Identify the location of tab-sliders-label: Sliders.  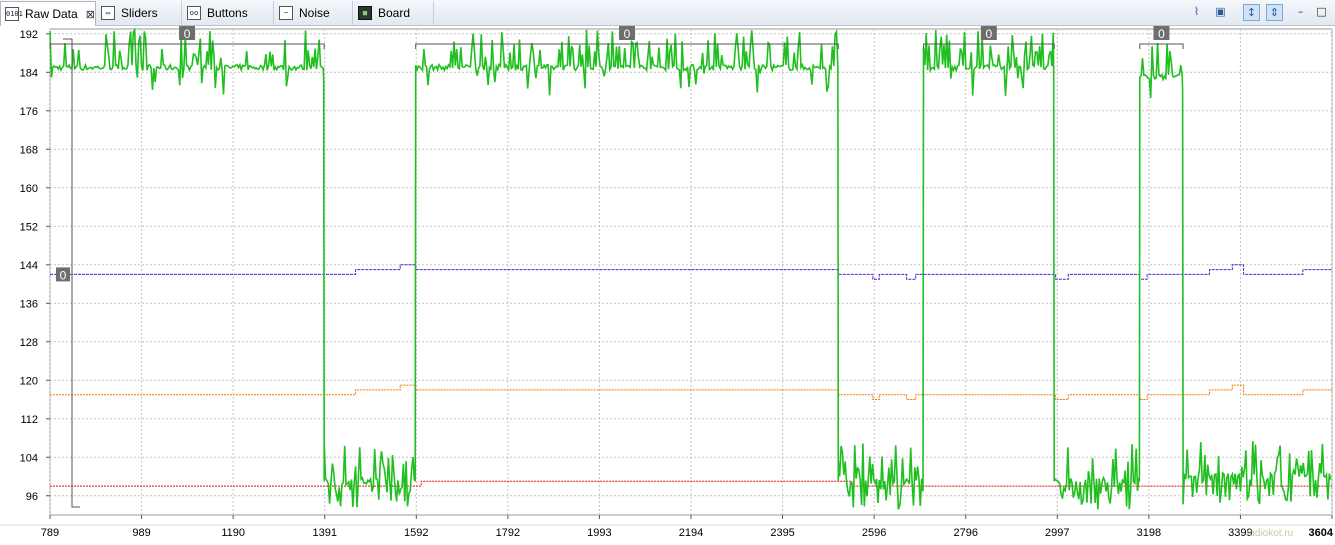
(139, 13).